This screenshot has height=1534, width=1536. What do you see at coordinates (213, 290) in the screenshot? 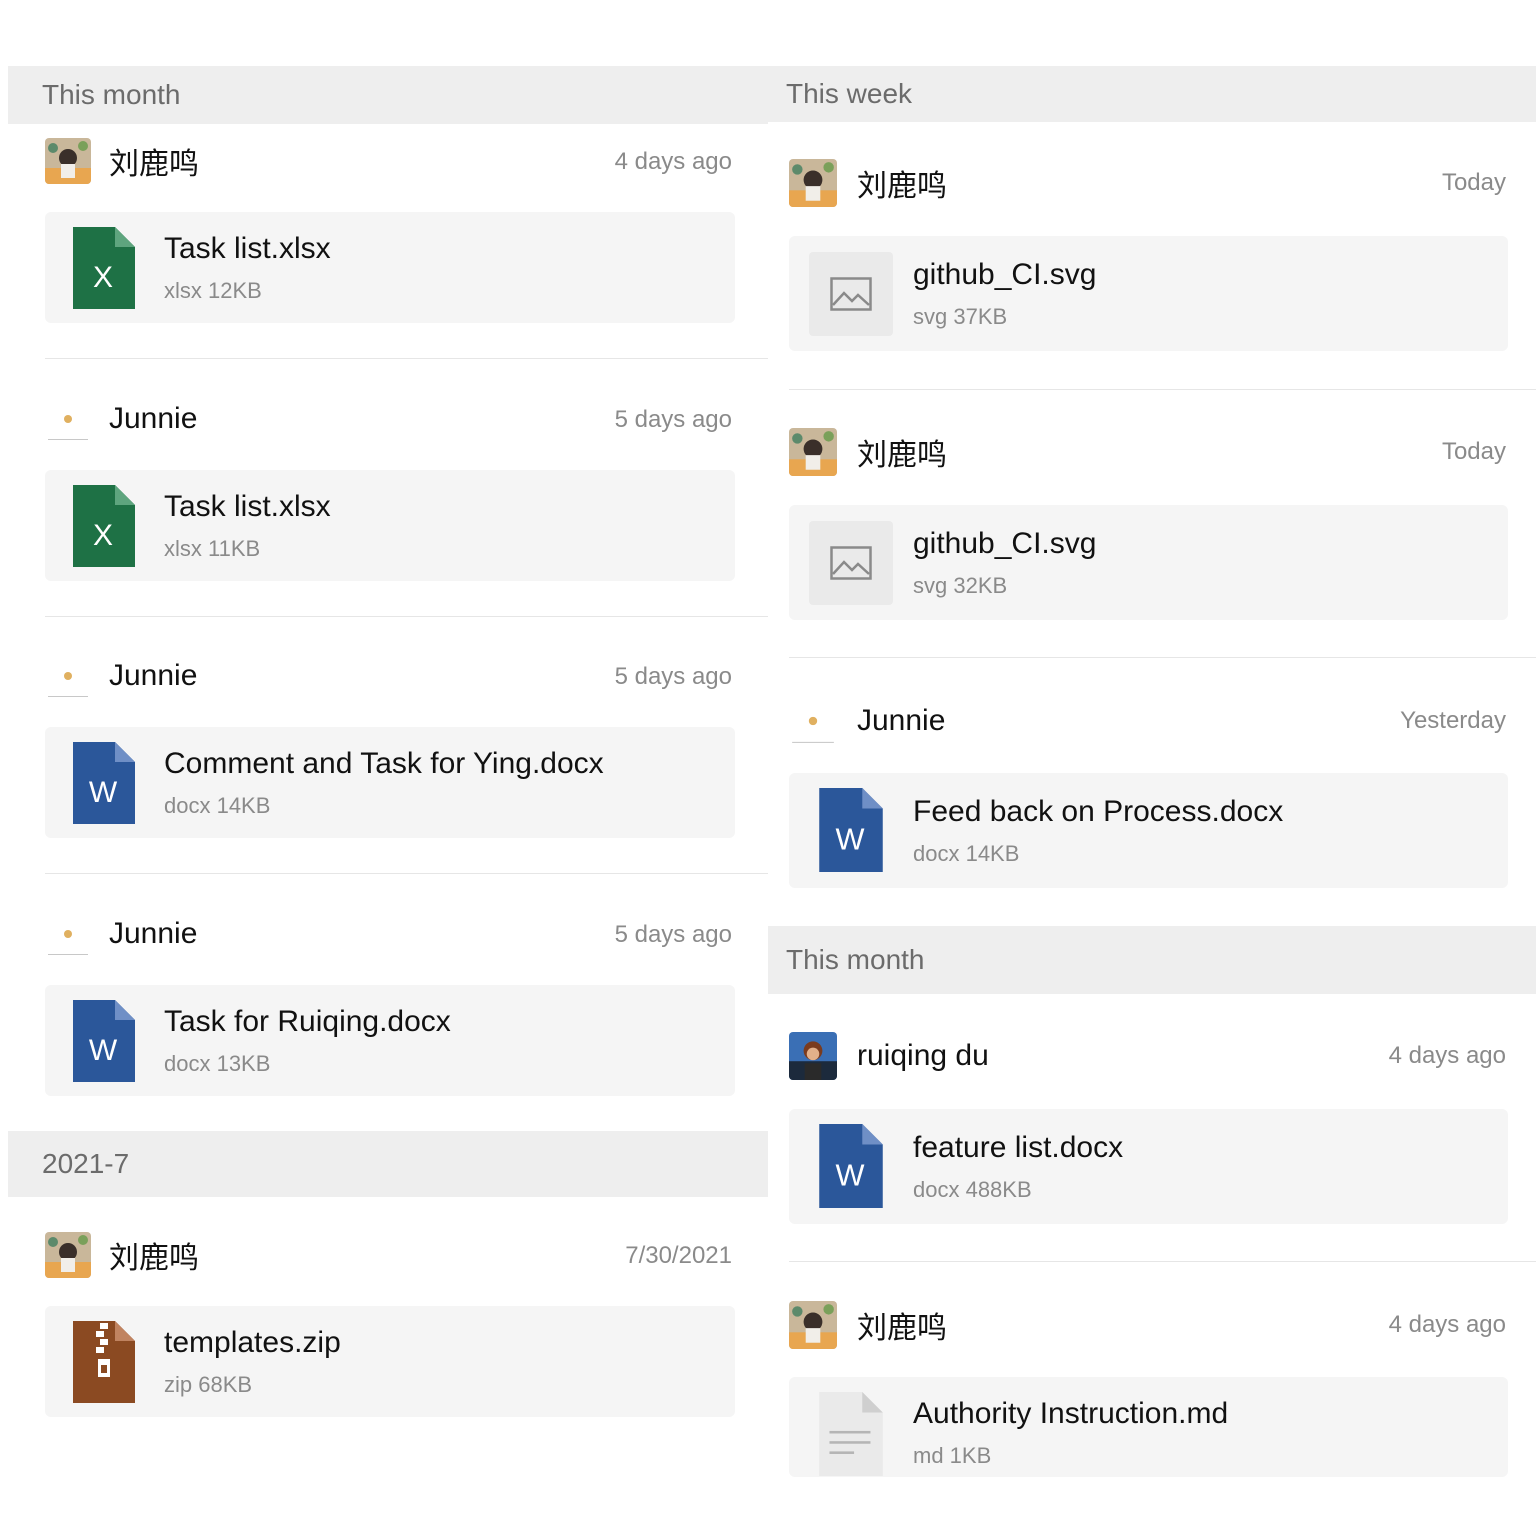
I see `file-meta: xlsx 12KB` at bounding box center [213, 290].